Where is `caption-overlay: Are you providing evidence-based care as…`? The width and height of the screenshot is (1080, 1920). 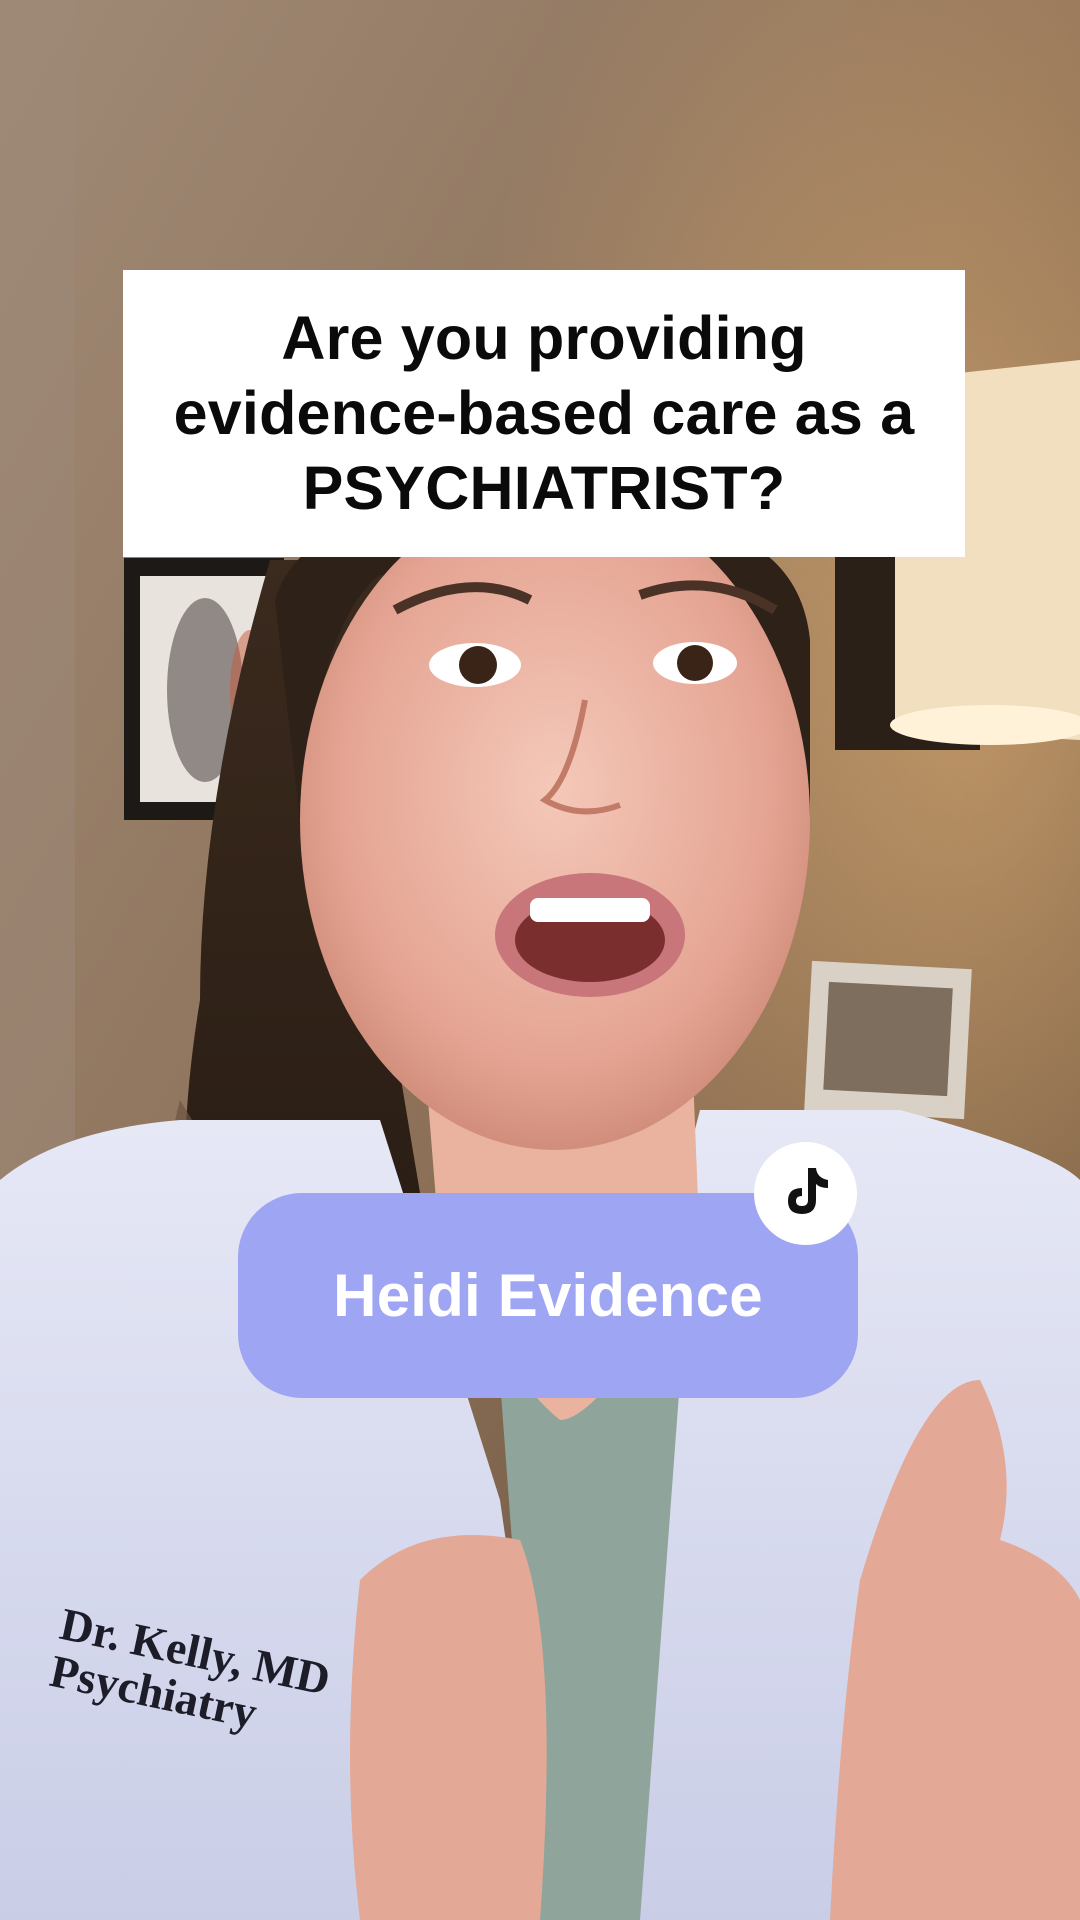 caption-overlay: Are you providing evidence-based care as… is located at coordinates (544, 413).